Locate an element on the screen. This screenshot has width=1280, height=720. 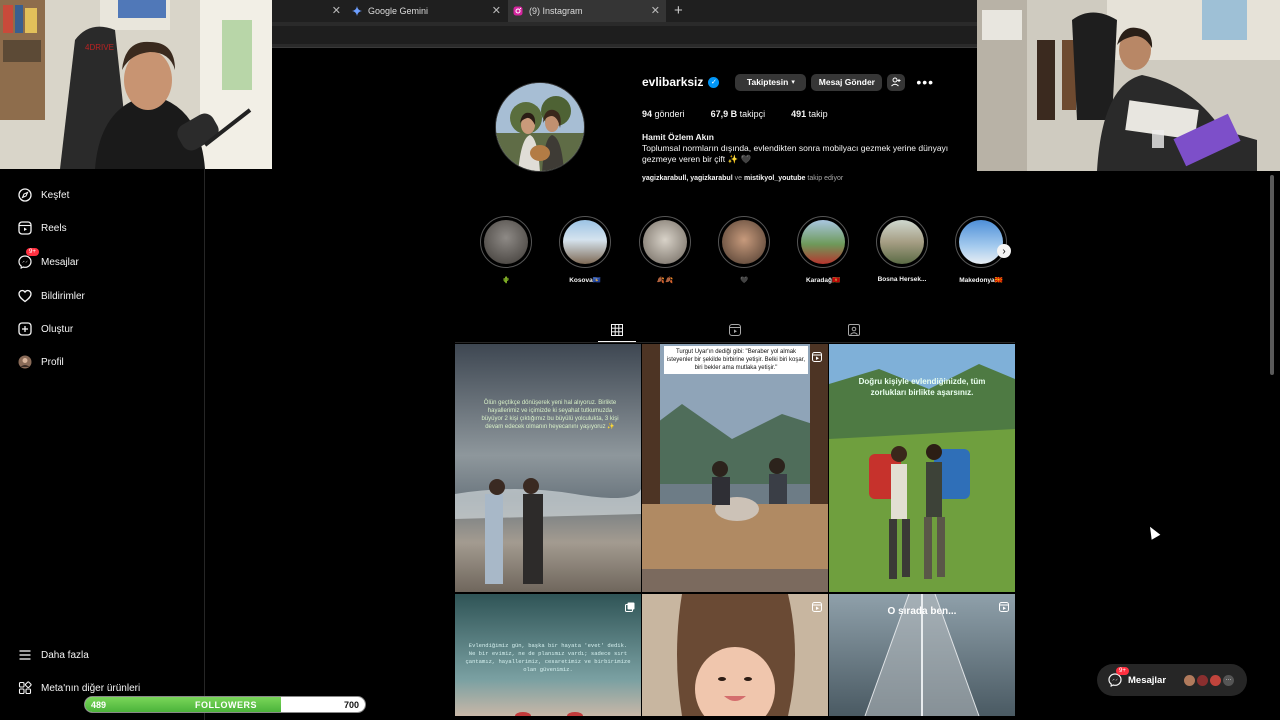
tab-instagram: (9) Instagram ✕ is located at coordinates (587, 11).